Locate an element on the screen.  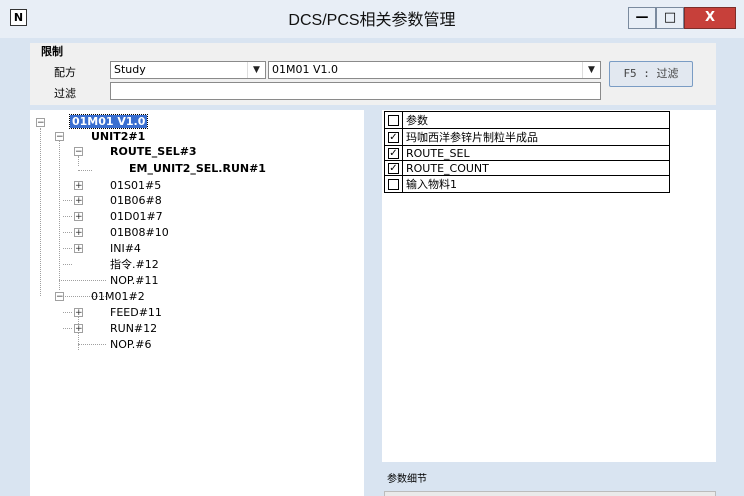
table-row: ✓ 玛咖西洋参锌片制粒半成品 is located at coordinates (527, 137).